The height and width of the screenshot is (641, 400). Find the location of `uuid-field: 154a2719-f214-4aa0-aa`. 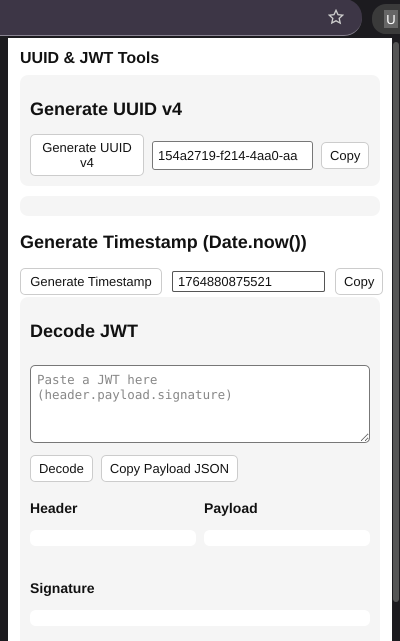

uuid-field: 154a2719-f214-4aa0-aa is located at coordinates (232, 155).